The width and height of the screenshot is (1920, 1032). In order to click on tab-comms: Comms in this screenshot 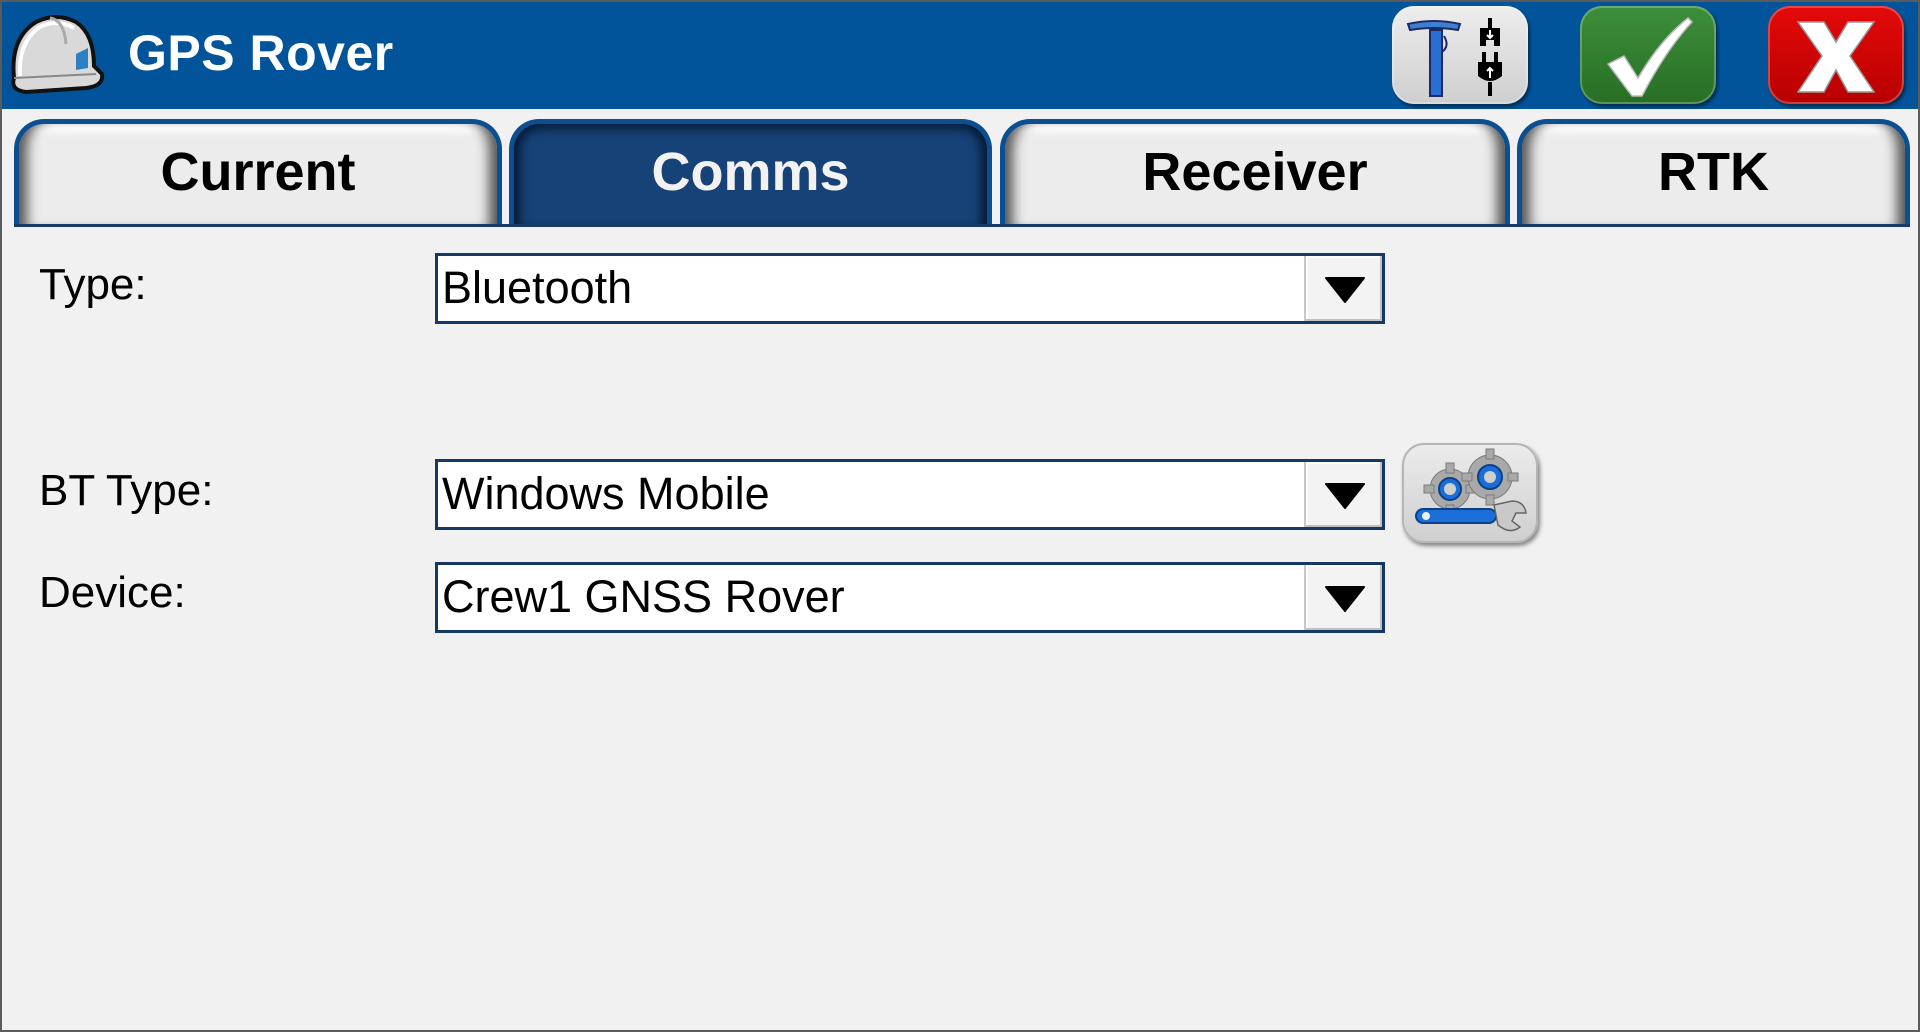, I will do `click(750, 172)`.